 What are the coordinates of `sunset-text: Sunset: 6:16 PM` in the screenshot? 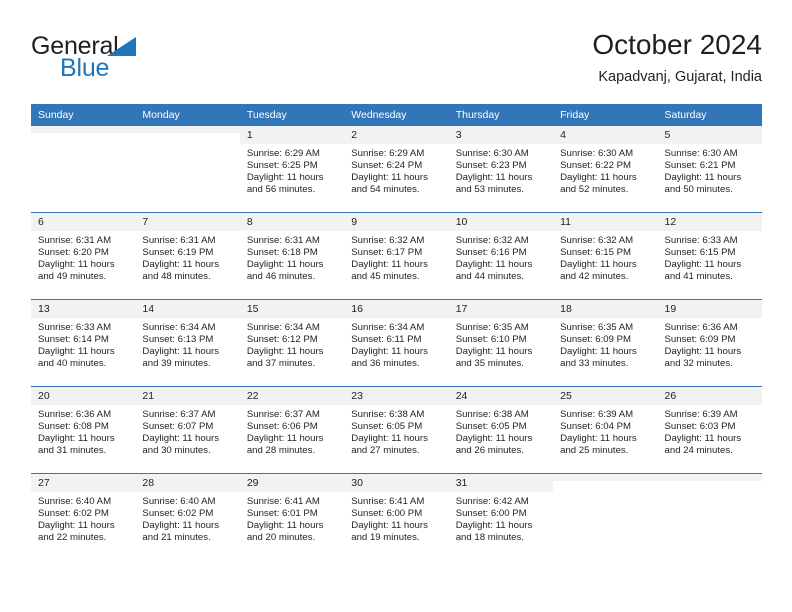 It's located at (491, 253).